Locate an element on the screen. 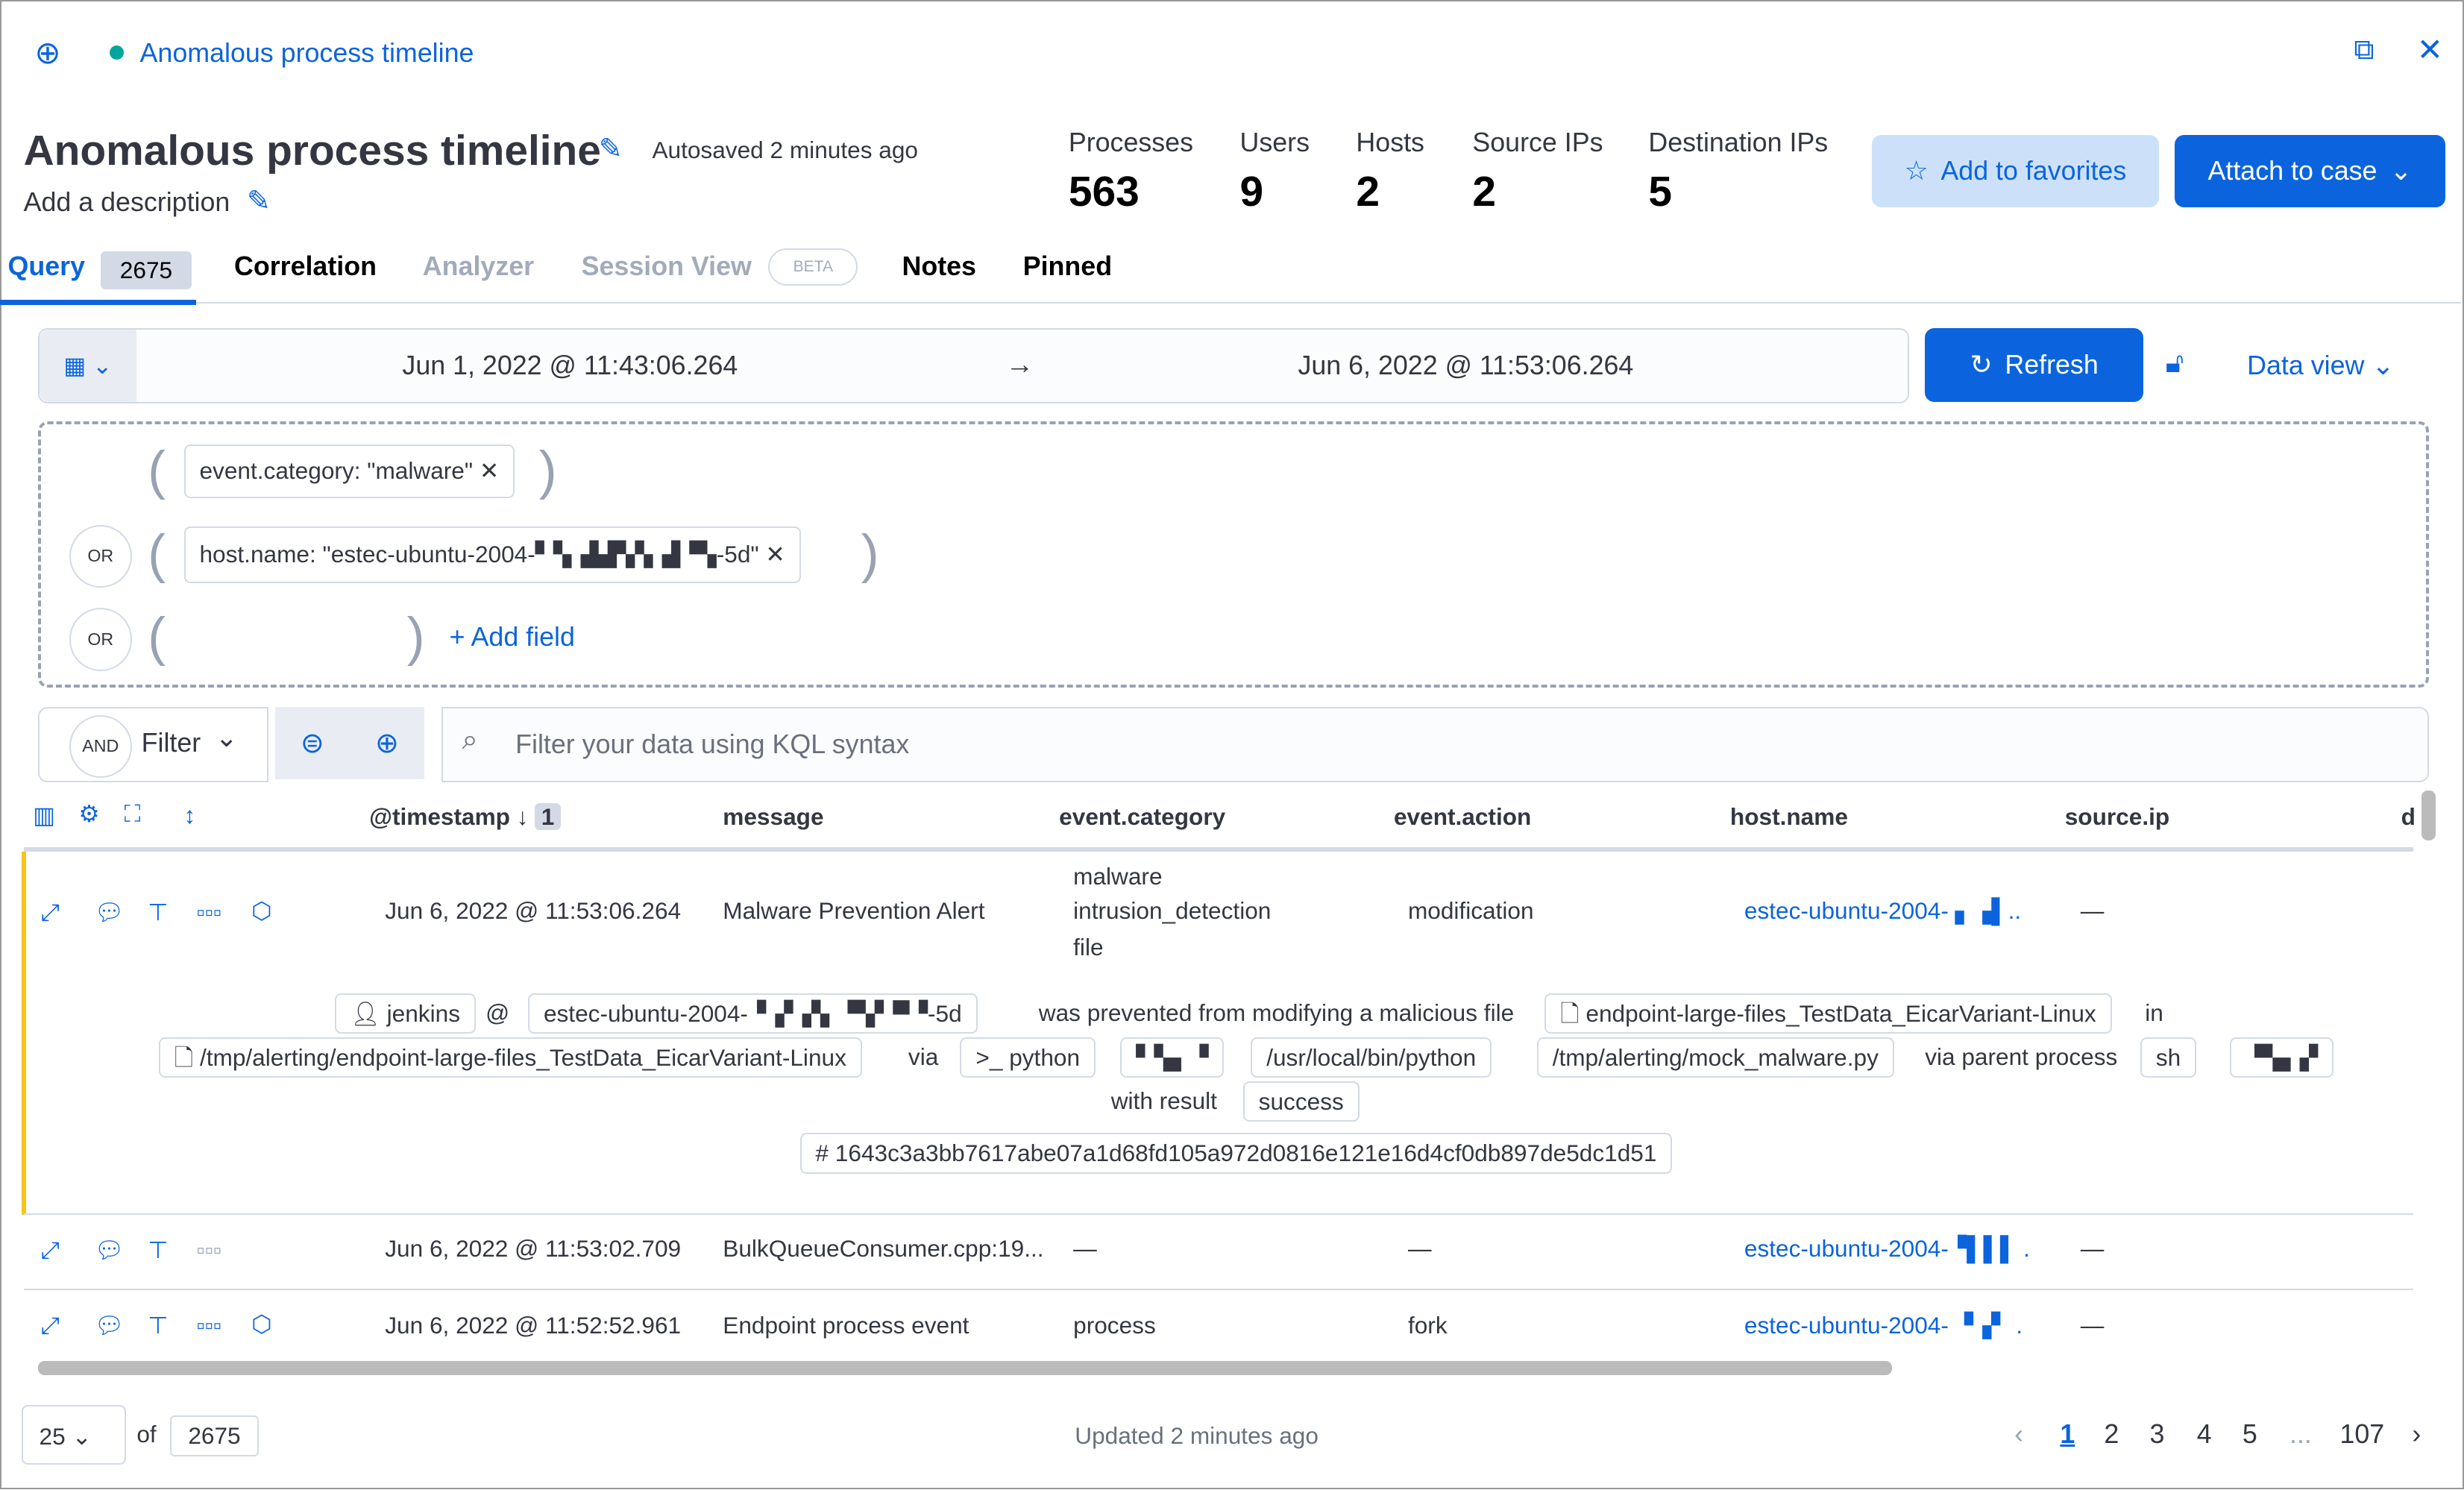 Image resolution: width=2464 pixels, height=1490 pixels. pid-chip: ▘▚▖▝ is located at coordinates (1172, 1057).